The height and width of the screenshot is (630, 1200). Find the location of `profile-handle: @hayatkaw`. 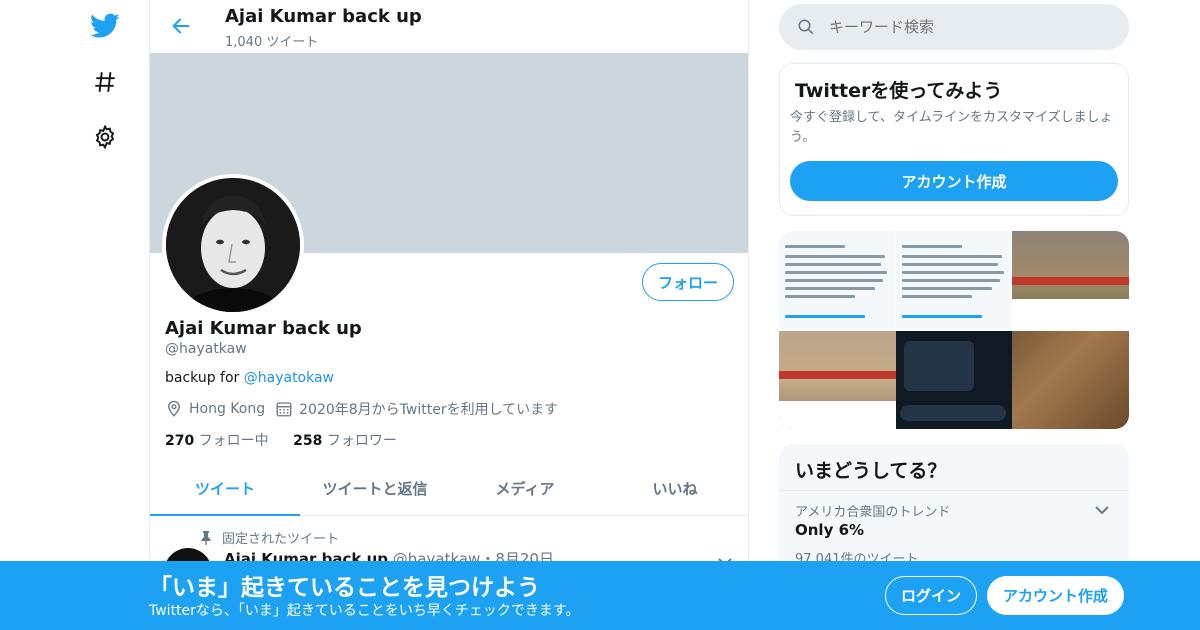

profile-handle: @hayatkaw is located at coordinates (206, 349).